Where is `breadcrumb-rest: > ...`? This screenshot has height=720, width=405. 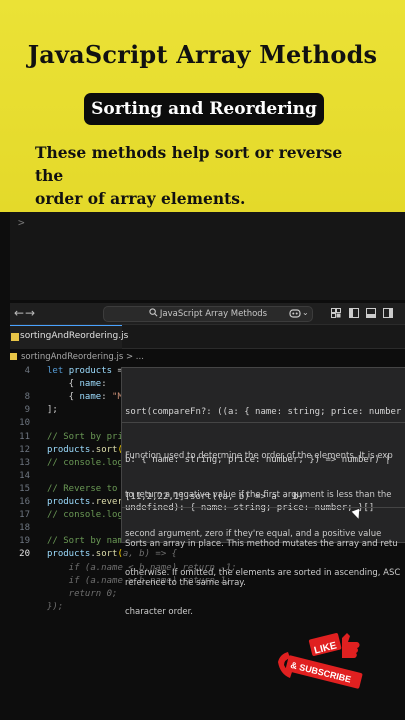
breadcrumb-rest: > ... is located at coordinates (134, 357).